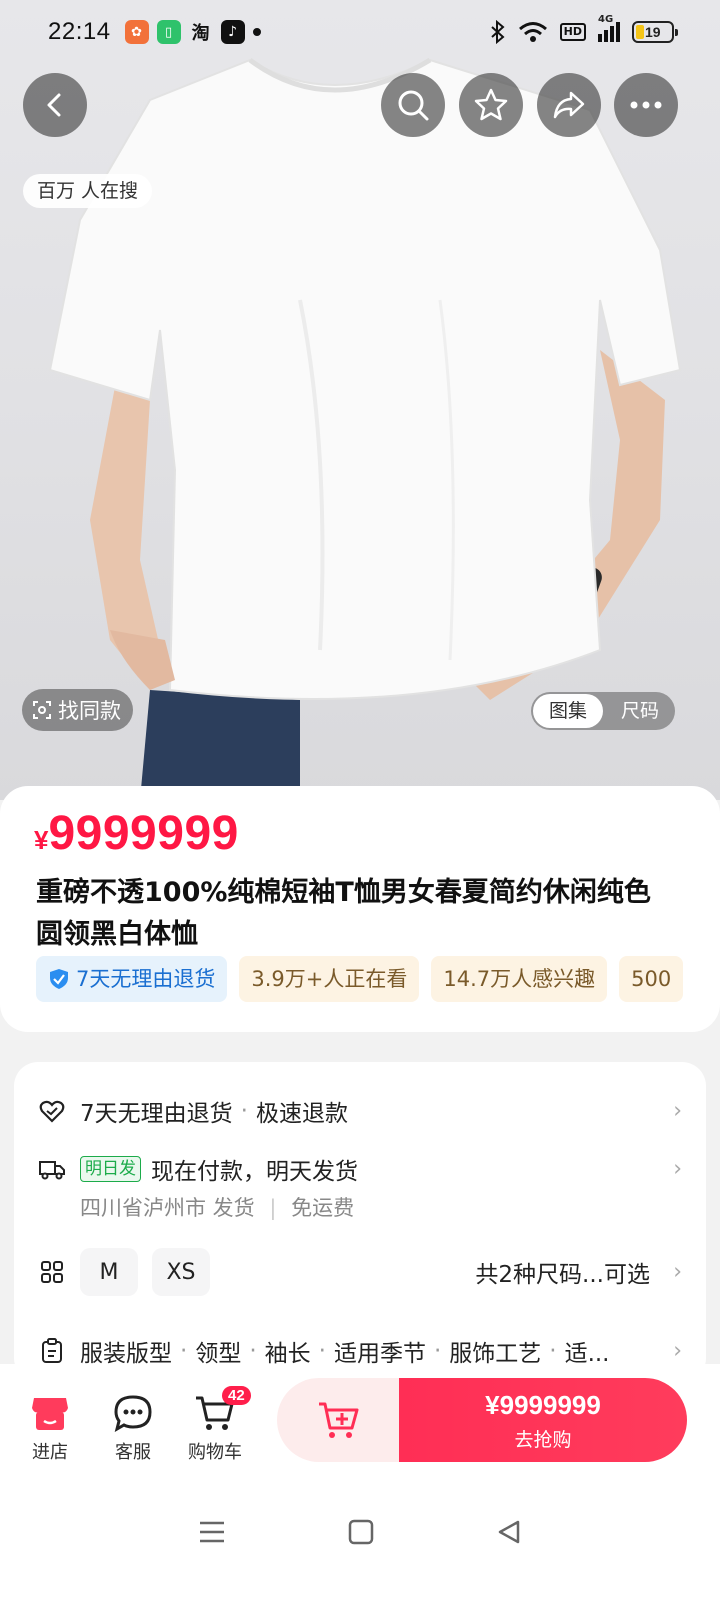 This screenshot has width=720, height=1612. What do you see at coordinates (133, 1413) in the screenshot?
I see `chat-icon` at bounding box center [133, 1413].